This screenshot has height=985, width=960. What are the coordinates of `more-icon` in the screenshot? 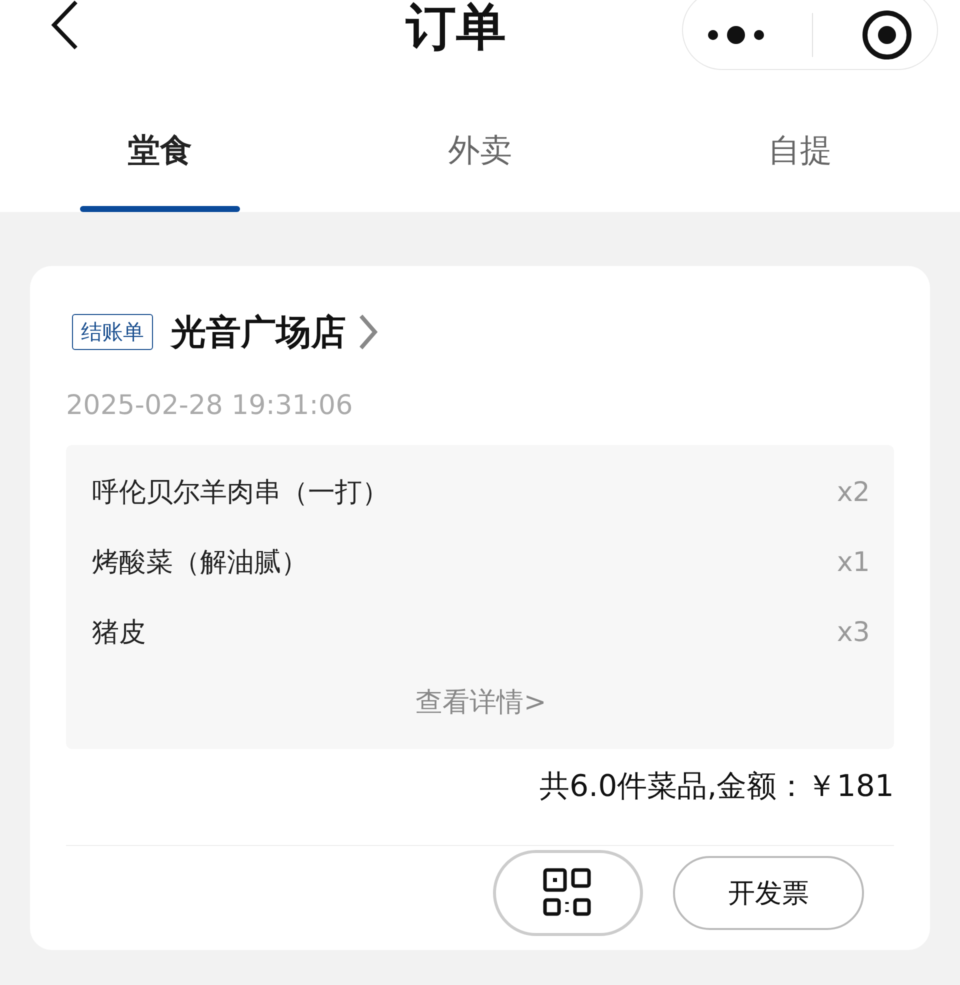 It's located at (735, 35).